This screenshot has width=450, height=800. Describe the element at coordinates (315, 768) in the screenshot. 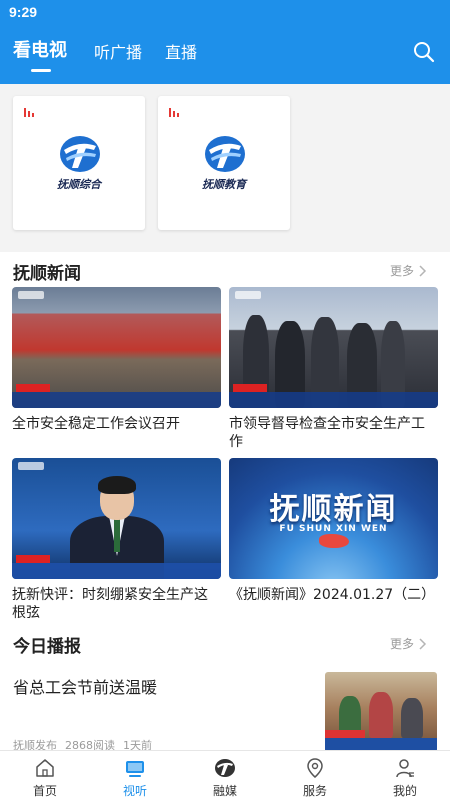

I see `location-pin-icon` at that location.